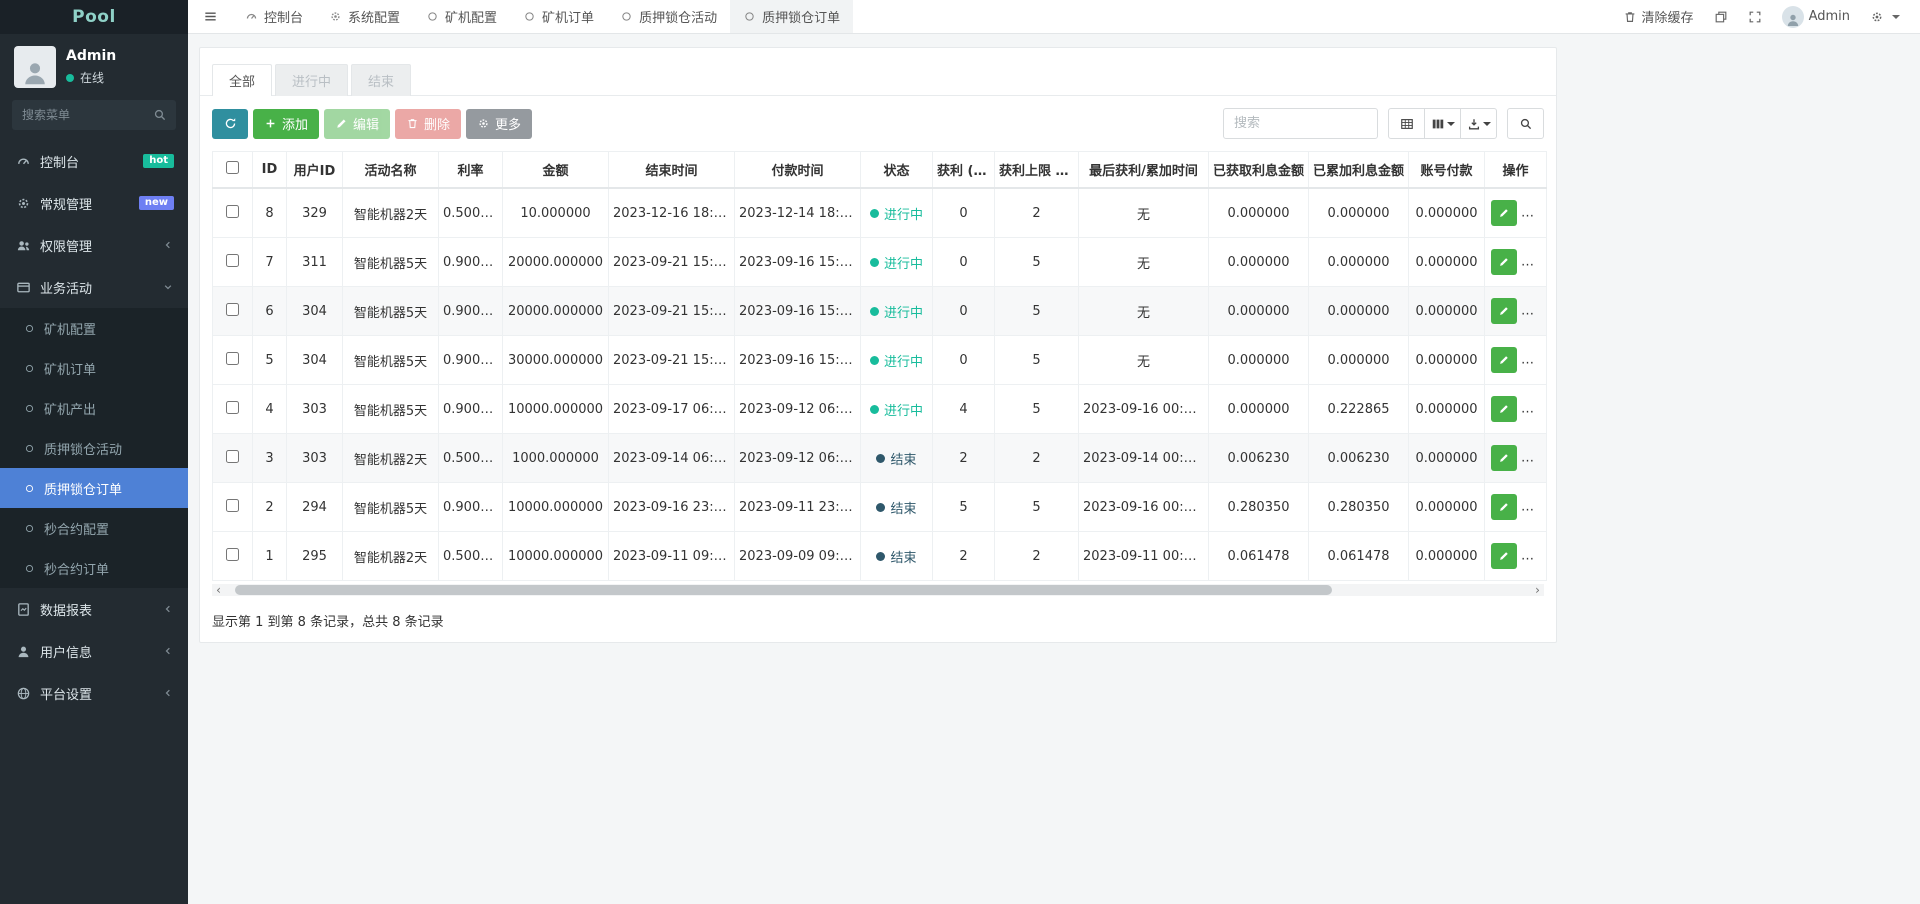 This screenshot has height=904, width=1920. What do you see at coordinates (963, 170) in the screenshot?
I see `col-profit_days: 获利 (天)` at bounding box center [963, 170].